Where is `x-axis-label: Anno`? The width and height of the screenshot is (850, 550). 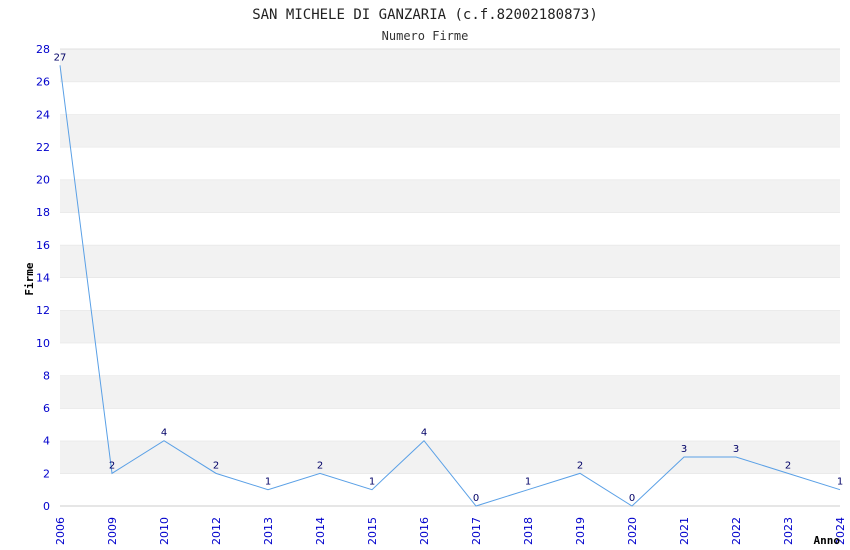 x-axis-label: Anno is located at coordinates (827, 540).